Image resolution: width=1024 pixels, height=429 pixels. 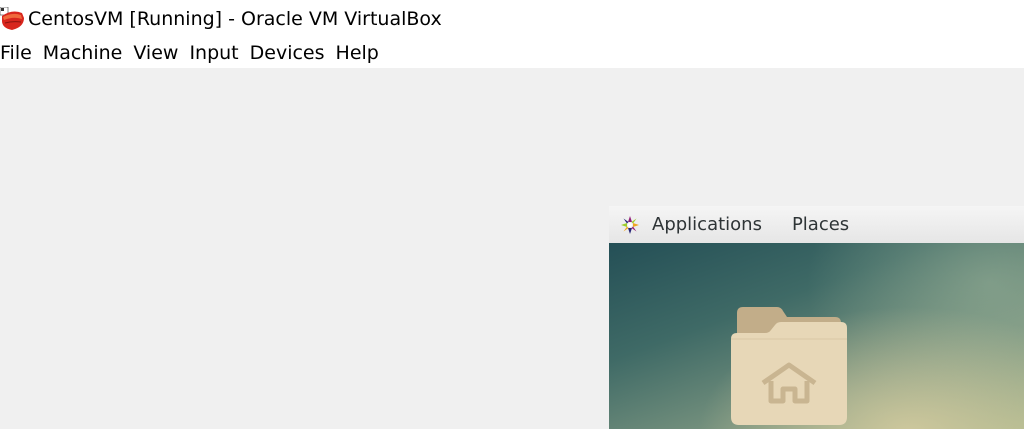 I want to click on menu-devices: Devices, so click(x=290, y=53).